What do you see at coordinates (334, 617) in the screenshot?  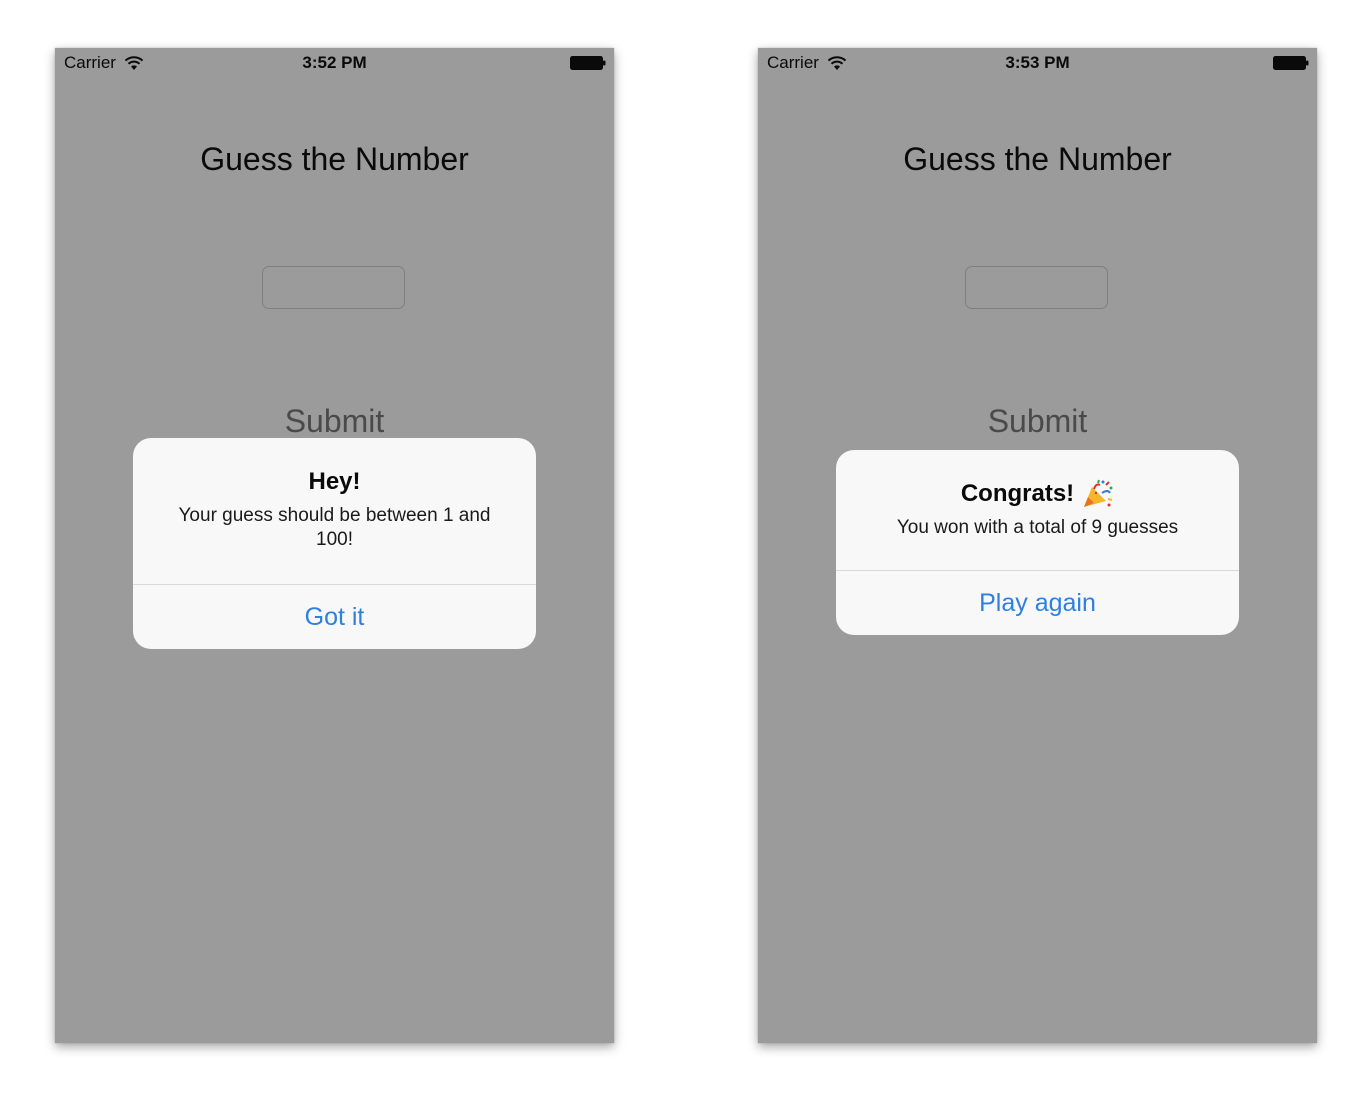 I see `got-it-button: Got it` at bounding box center [334, 617].